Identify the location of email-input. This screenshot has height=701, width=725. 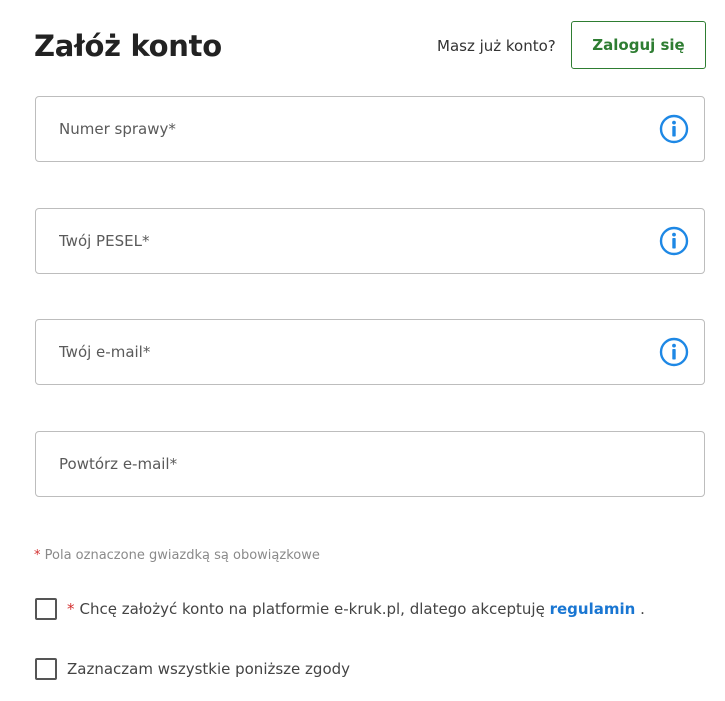
(370, 352).